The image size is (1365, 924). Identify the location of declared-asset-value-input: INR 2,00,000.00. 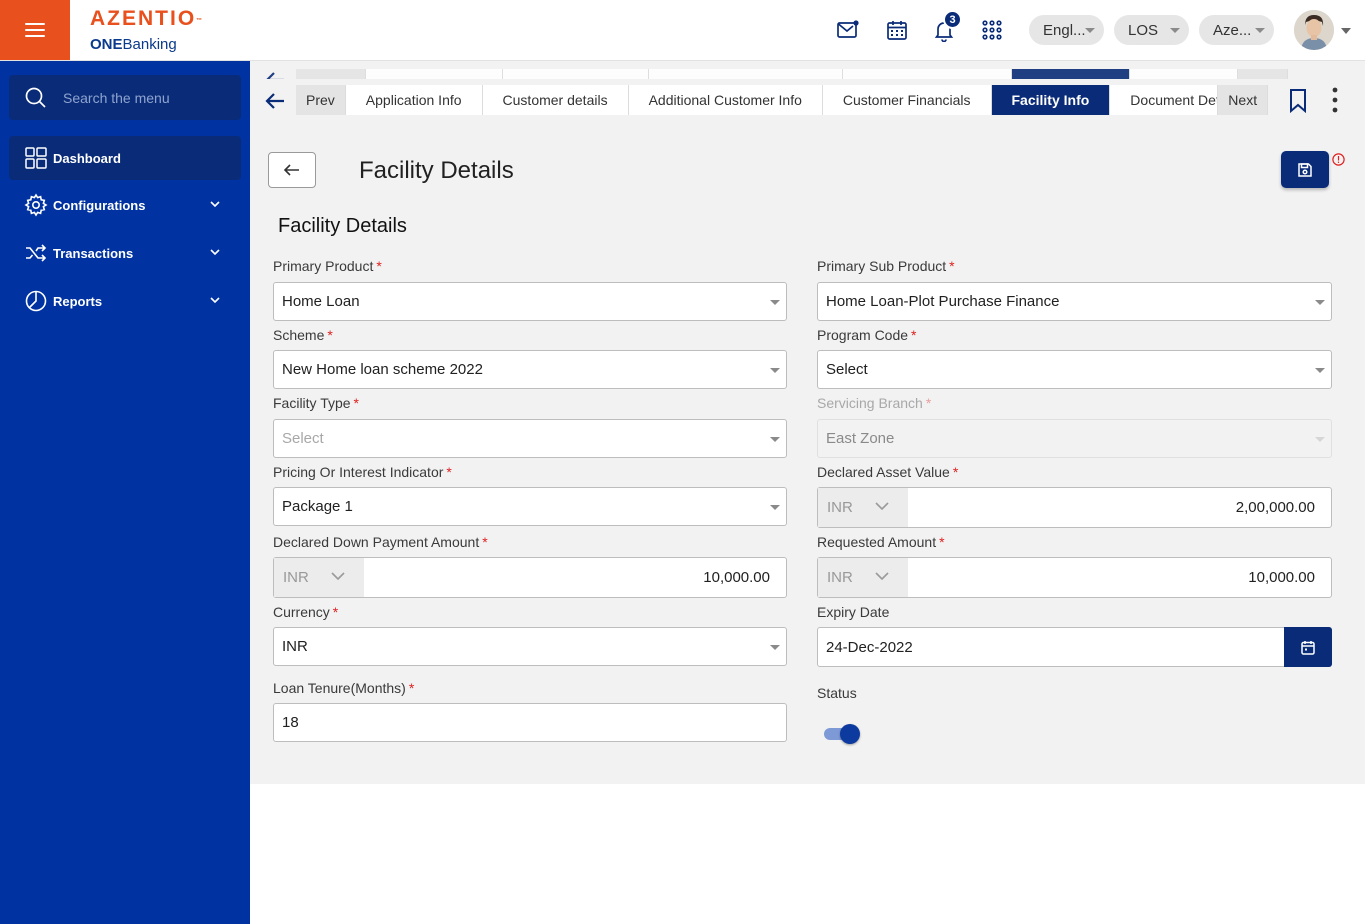
(1074, 507).